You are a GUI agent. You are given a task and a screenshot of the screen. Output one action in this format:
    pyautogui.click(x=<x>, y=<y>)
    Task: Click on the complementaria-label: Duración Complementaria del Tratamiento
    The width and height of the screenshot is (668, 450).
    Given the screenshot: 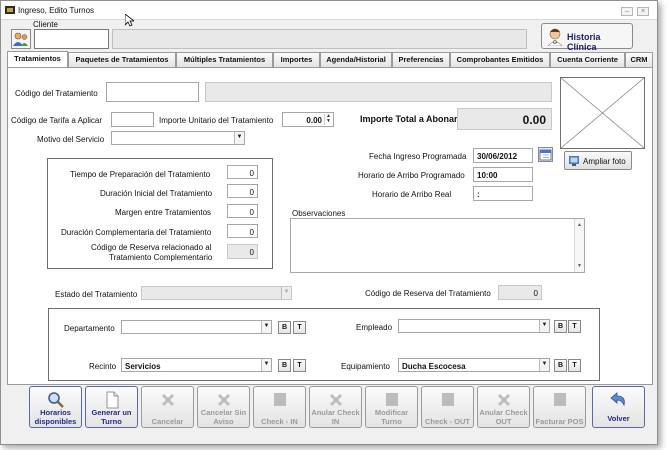 What is the action you would take?
    pyautogui.click(x=136, y=232)
    